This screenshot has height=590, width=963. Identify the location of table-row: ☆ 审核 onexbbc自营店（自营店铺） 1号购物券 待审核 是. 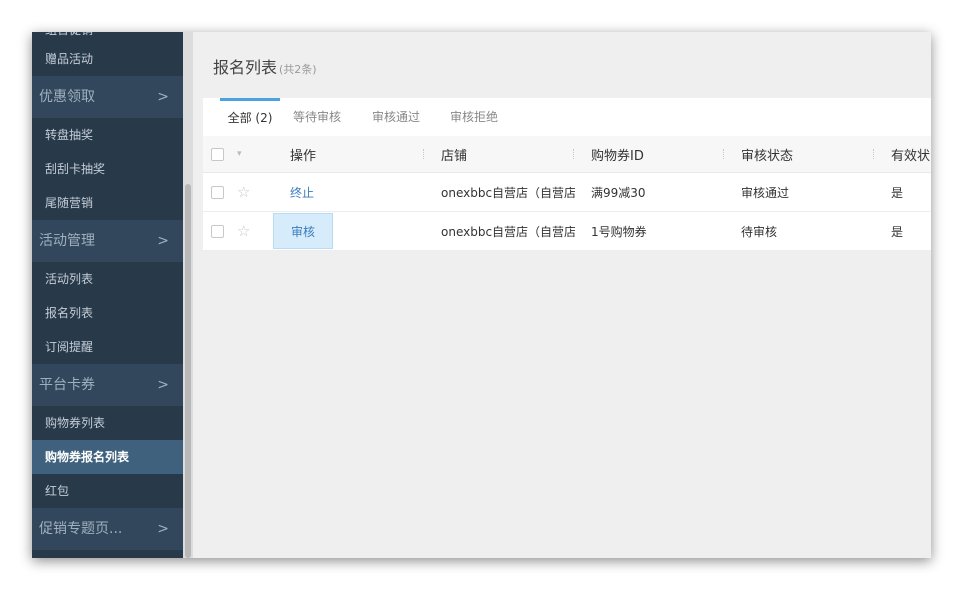
(567, 231).